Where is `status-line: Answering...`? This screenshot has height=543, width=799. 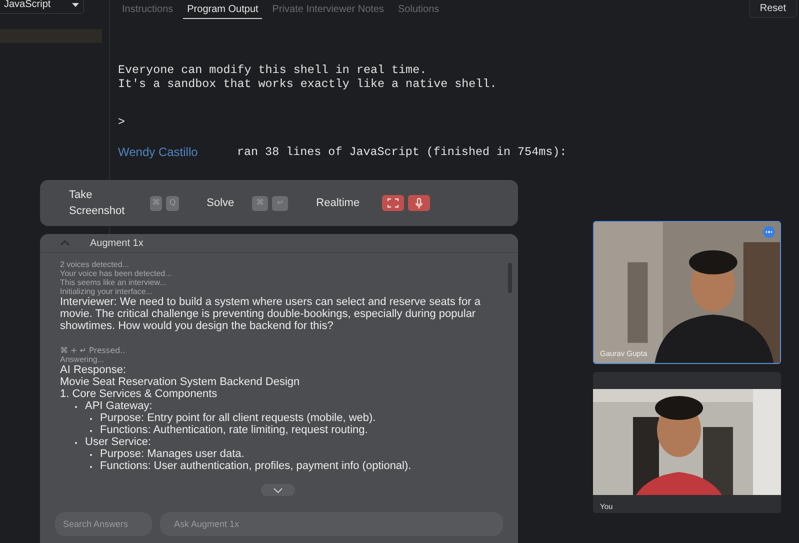 status-line: Answering... is located at coordinates (82, 359).